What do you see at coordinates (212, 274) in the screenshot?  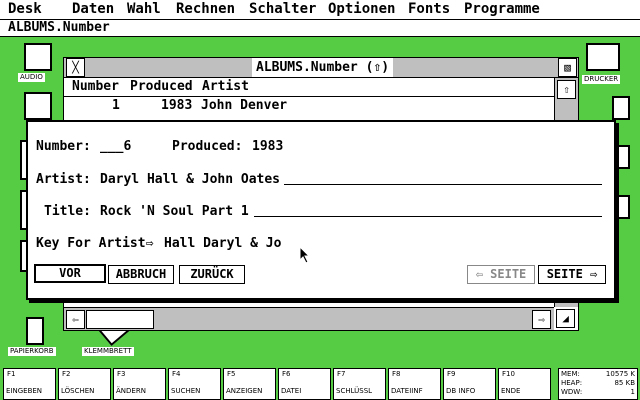 I see `zurueck-button: ZURÜCK` at bounding box center [212, 274].